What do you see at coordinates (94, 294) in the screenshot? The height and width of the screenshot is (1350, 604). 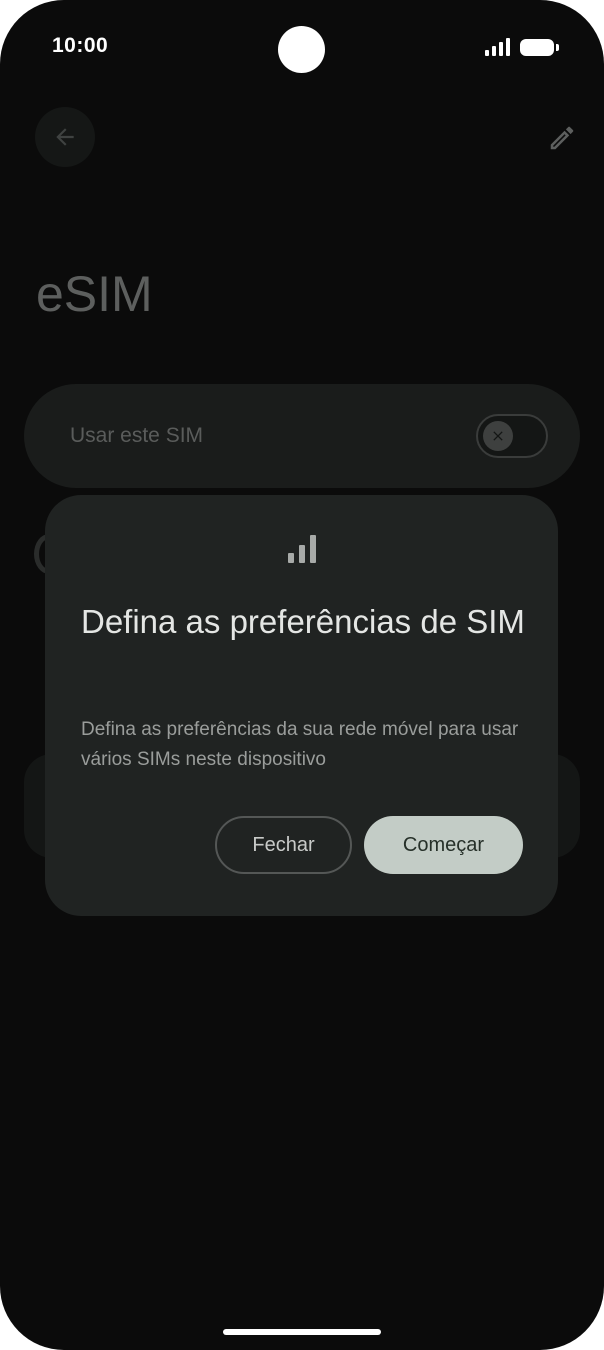 I see `page-title: eSIM` at bounding box center [94, 294].